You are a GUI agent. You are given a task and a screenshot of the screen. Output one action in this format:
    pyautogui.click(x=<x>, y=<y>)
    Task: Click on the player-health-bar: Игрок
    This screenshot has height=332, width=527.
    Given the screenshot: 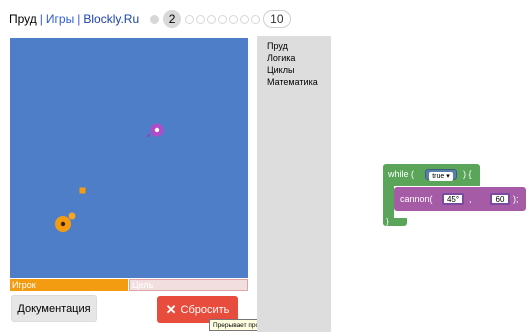 What is the action you would take?
    pyautogui.click(x=69, y=285)
    